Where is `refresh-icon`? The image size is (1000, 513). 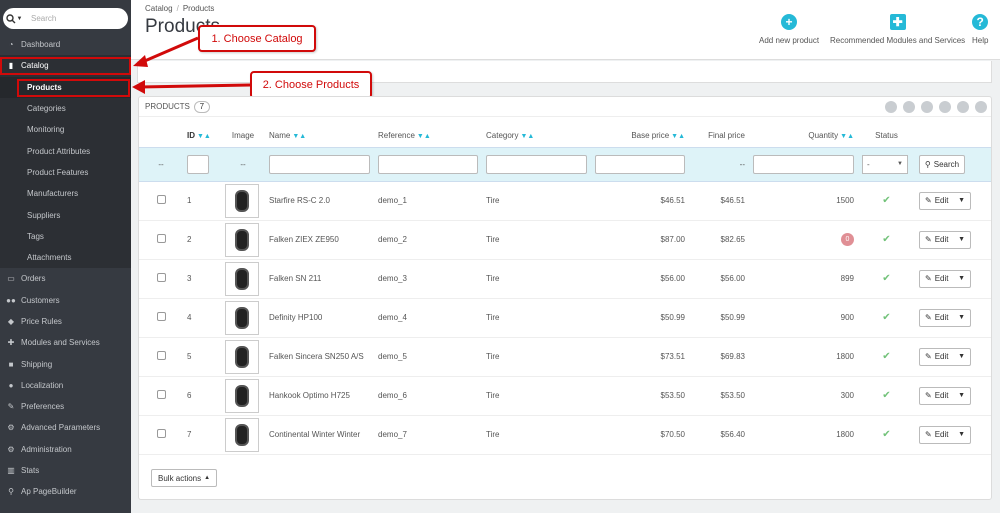
refresh-icon is located at coordinates (945, 107).